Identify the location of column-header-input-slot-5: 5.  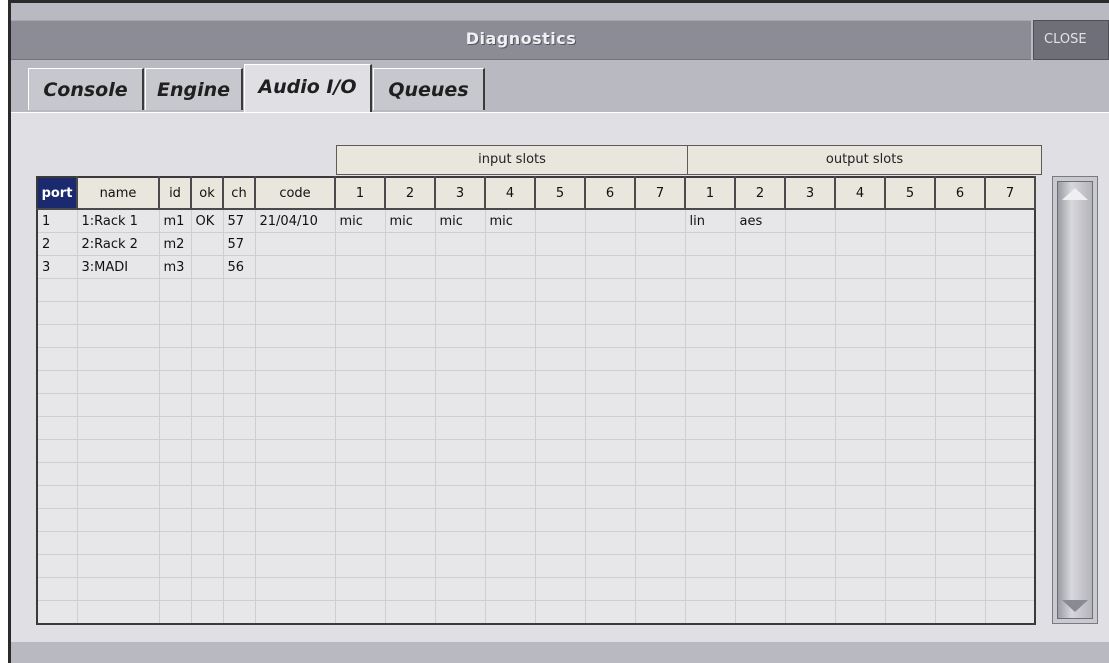
(560, 193).